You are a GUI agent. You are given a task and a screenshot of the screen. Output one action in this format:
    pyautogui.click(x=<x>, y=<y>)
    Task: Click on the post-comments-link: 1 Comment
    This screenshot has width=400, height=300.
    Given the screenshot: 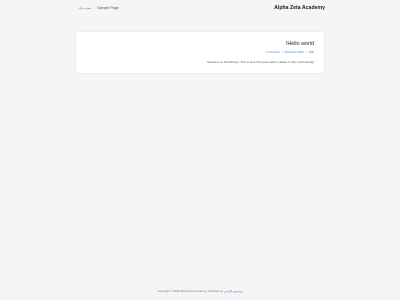 What is the action you would take?
    pyautogui.click(x=273, y=52)
    